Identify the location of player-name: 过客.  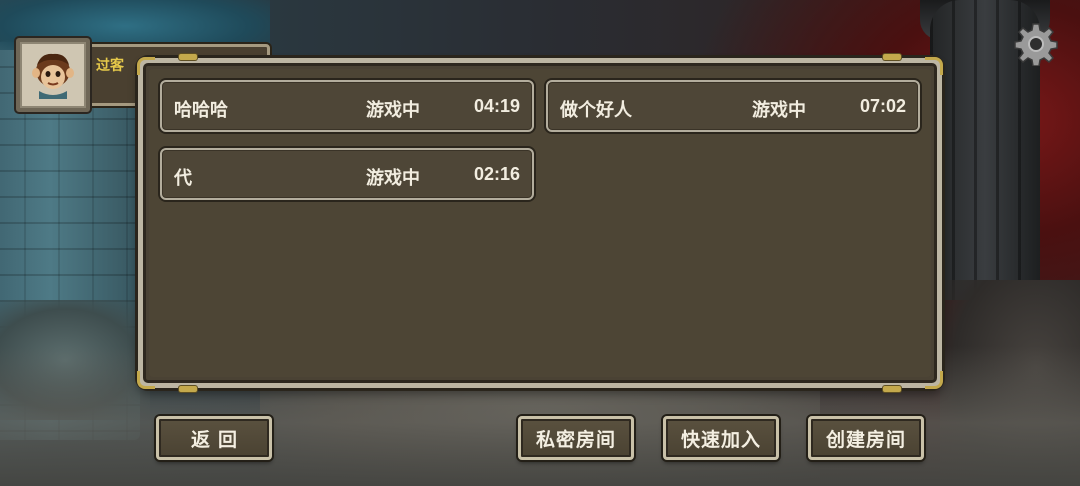
(110, 66).